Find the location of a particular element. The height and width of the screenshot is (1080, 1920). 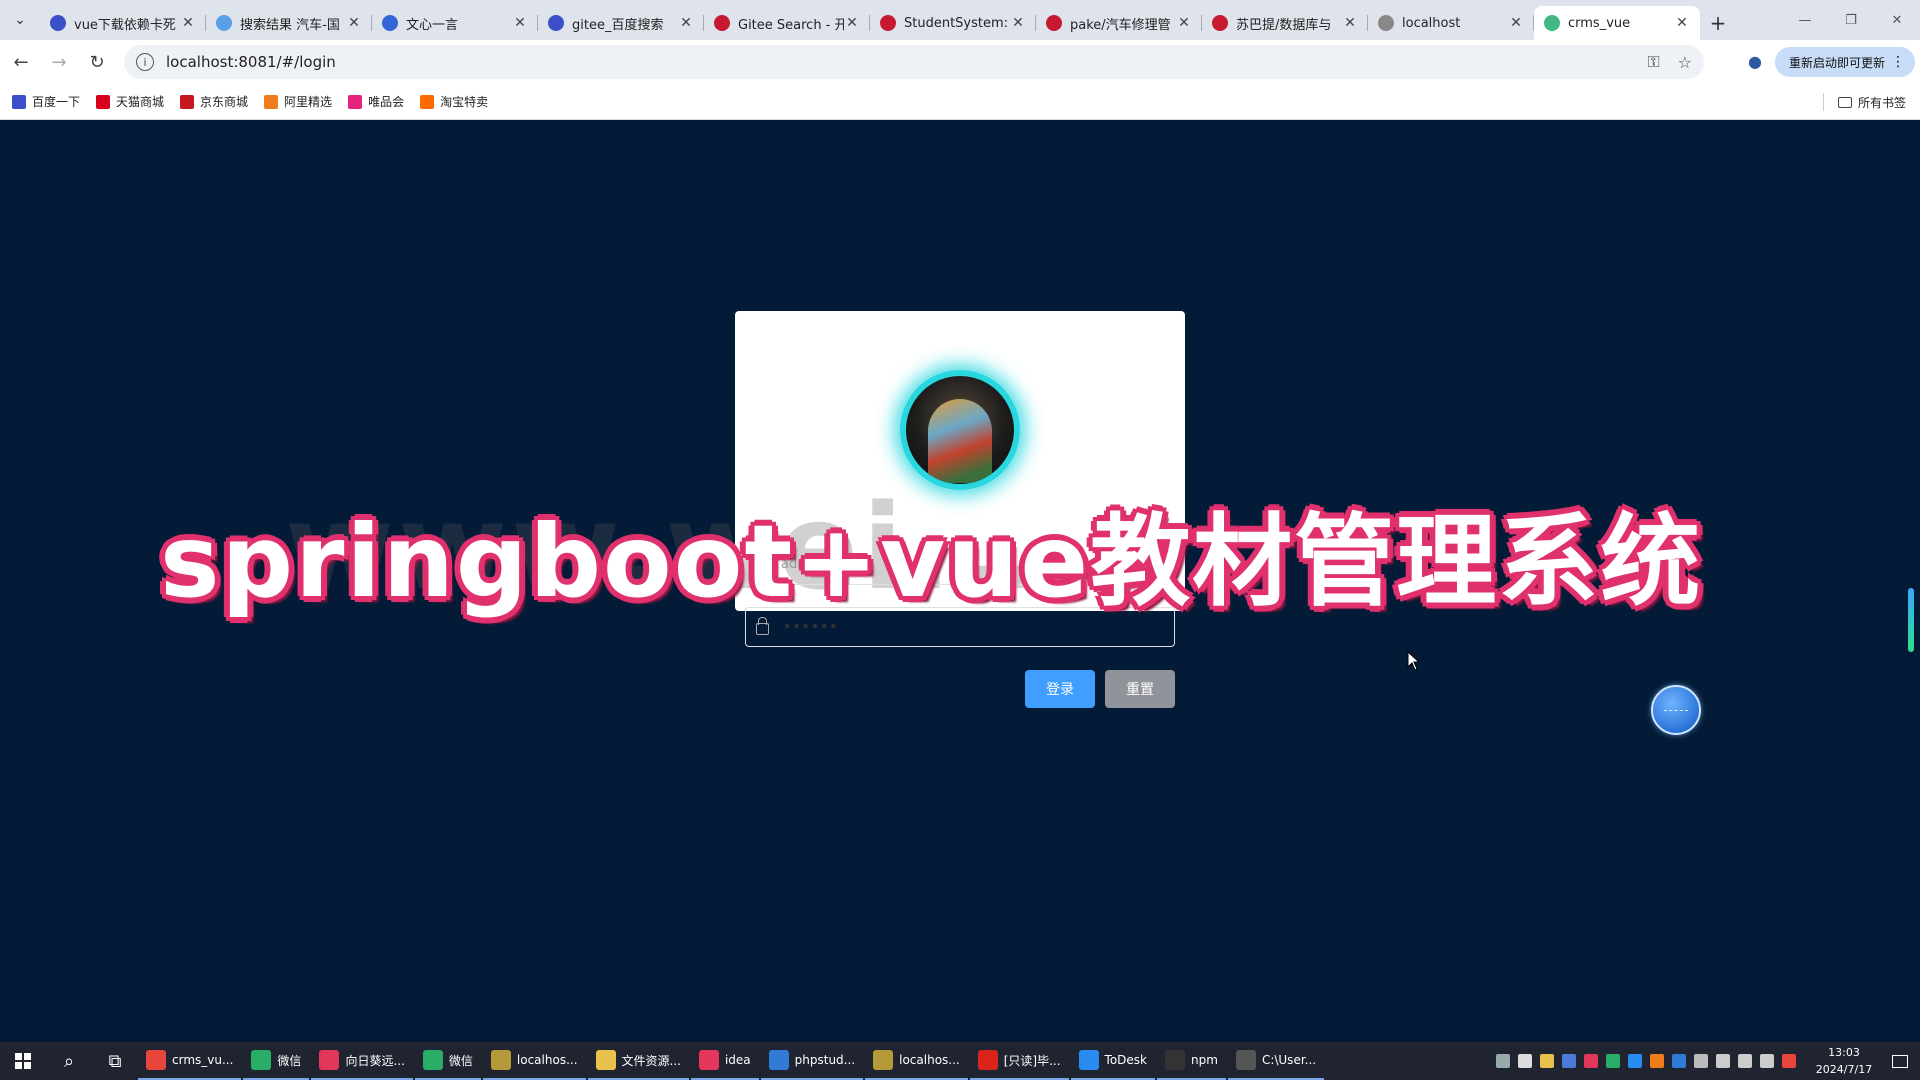

gitee-icon is located at coordinates (888, 23).